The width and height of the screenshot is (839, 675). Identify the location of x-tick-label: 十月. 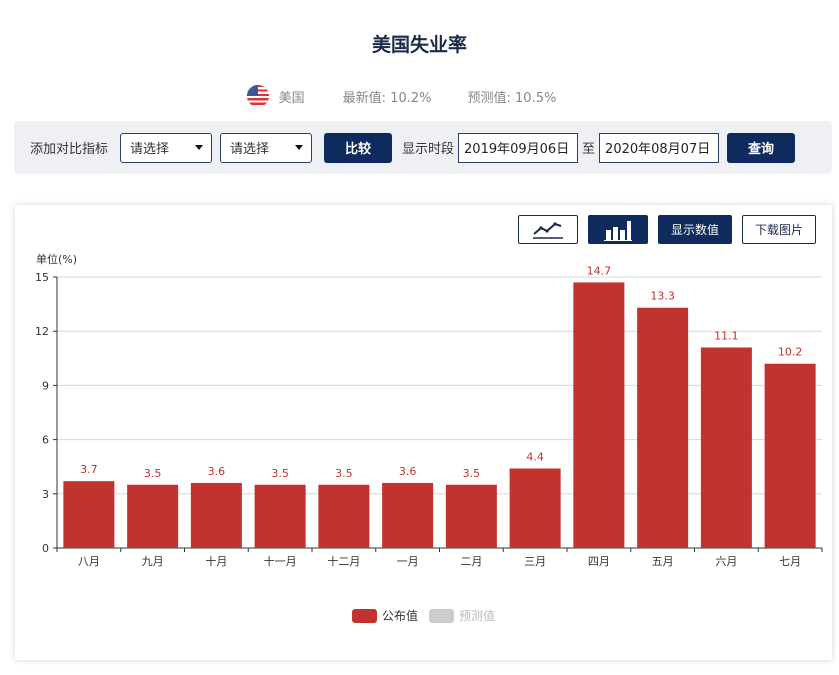
(216, 561).